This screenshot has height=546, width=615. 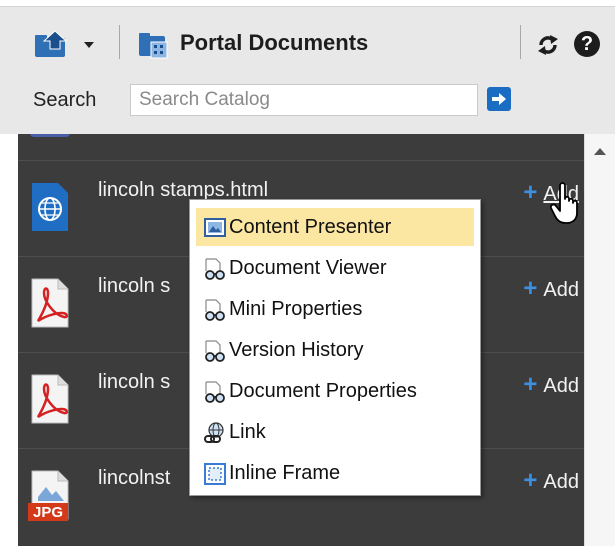 What do you see at coordinates (335, 432) in the screenshot?
I see `menu-item-link: Link` at bounding box center [335, 432].